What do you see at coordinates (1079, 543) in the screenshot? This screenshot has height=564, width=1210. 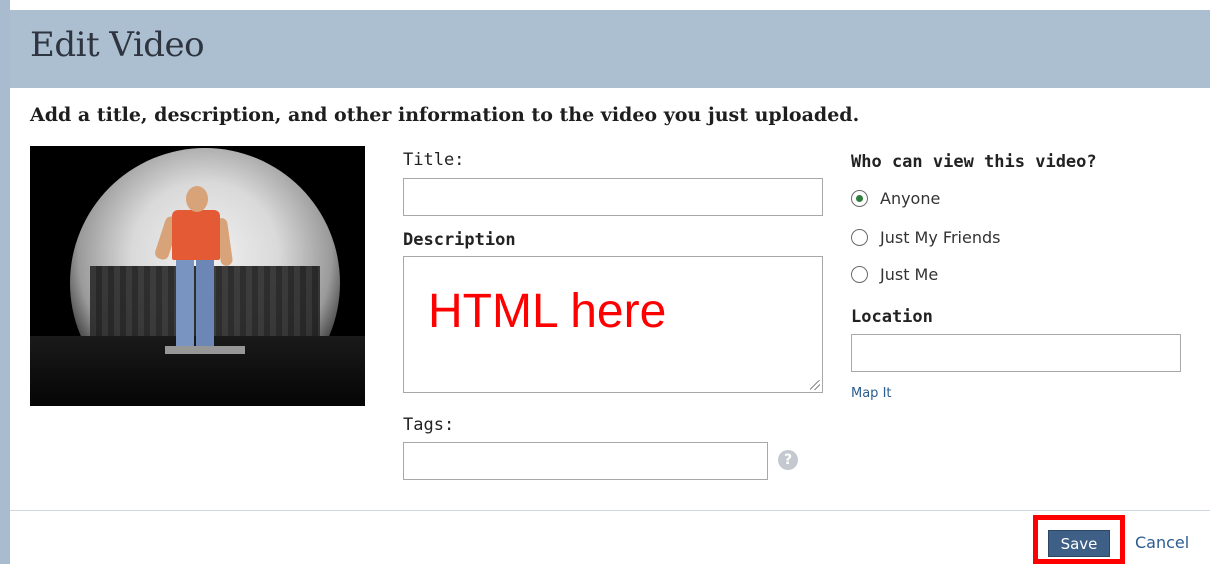 I see `save-button: Save` at bounding box center [1079, 543].